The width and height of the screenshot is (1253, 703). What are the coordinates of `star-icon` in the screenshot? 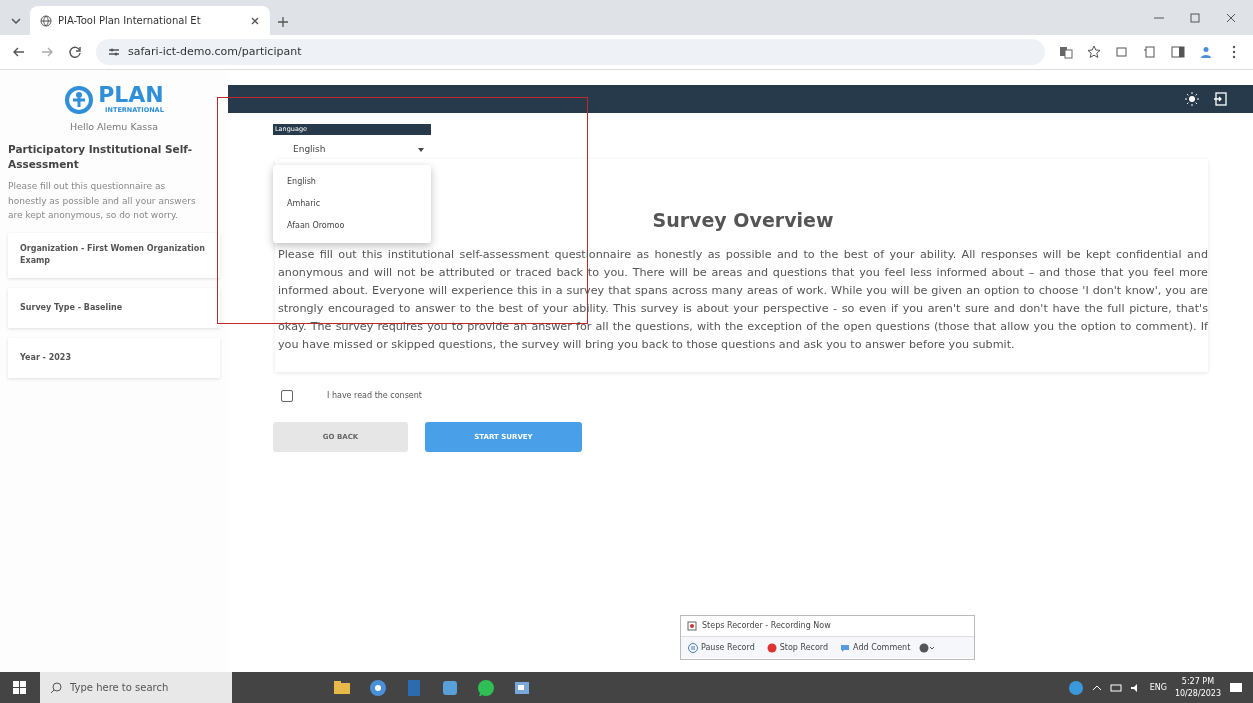 It's located at (1094, 52).